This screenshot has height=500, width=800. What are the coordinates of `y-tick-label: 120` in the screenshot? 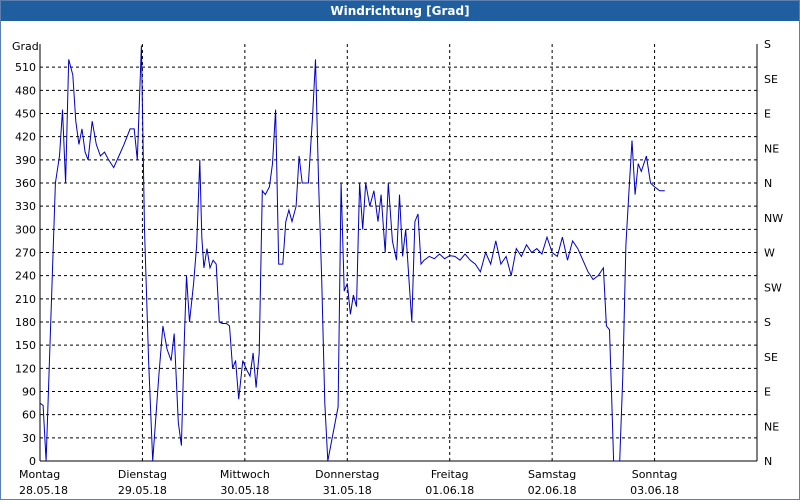 It's located at (25, 368).